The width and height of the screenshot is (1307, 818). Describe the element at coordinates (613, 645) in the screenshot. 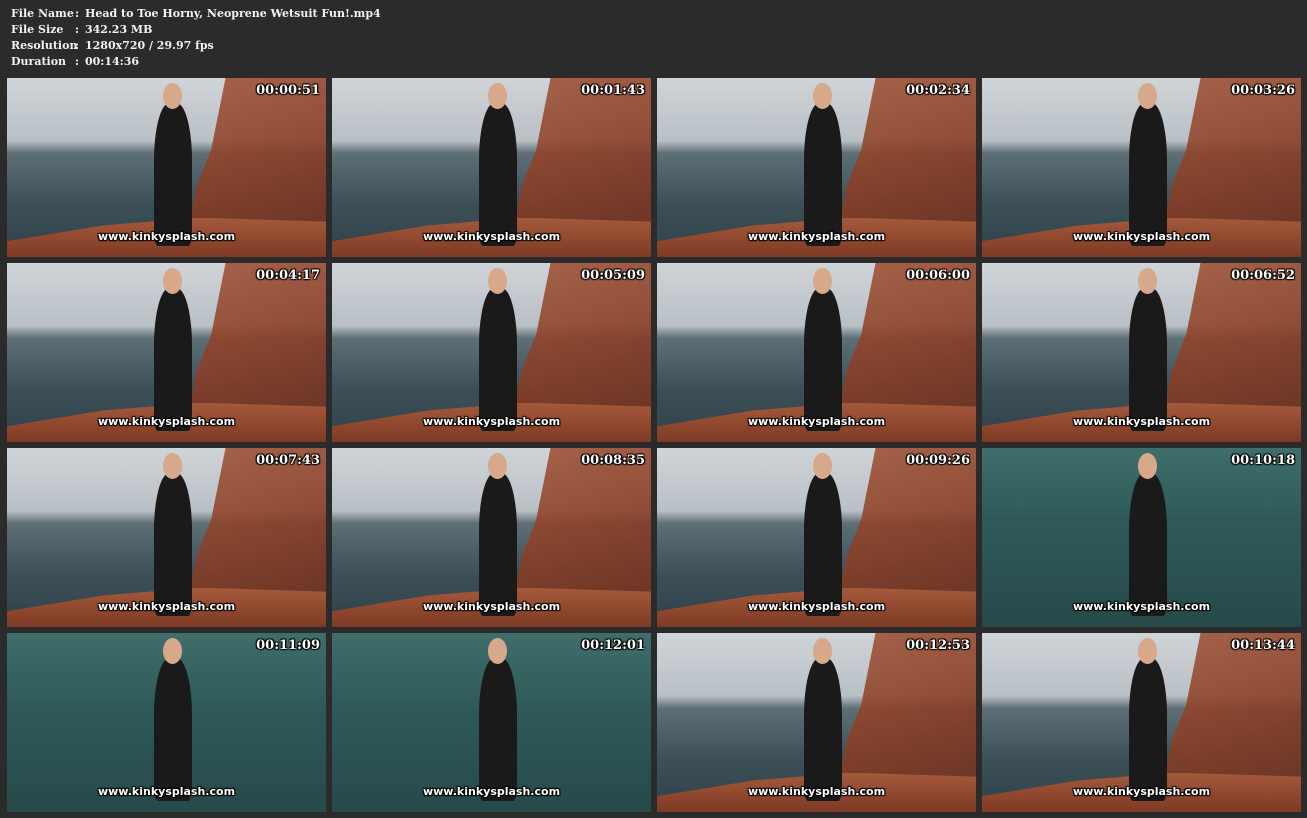

I see `thumbnail-timestamp: 00:12:01` at that location.